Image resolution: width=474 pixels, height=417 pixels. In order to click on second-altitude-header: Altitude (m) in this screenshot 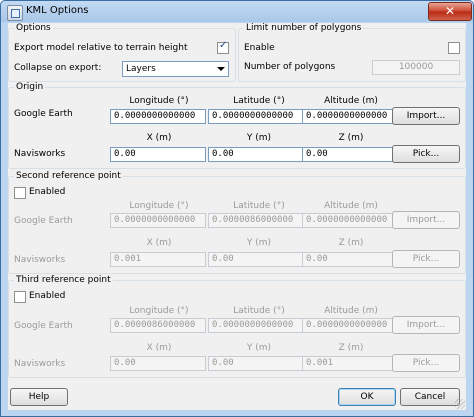, I will do `click(351, 206)`.